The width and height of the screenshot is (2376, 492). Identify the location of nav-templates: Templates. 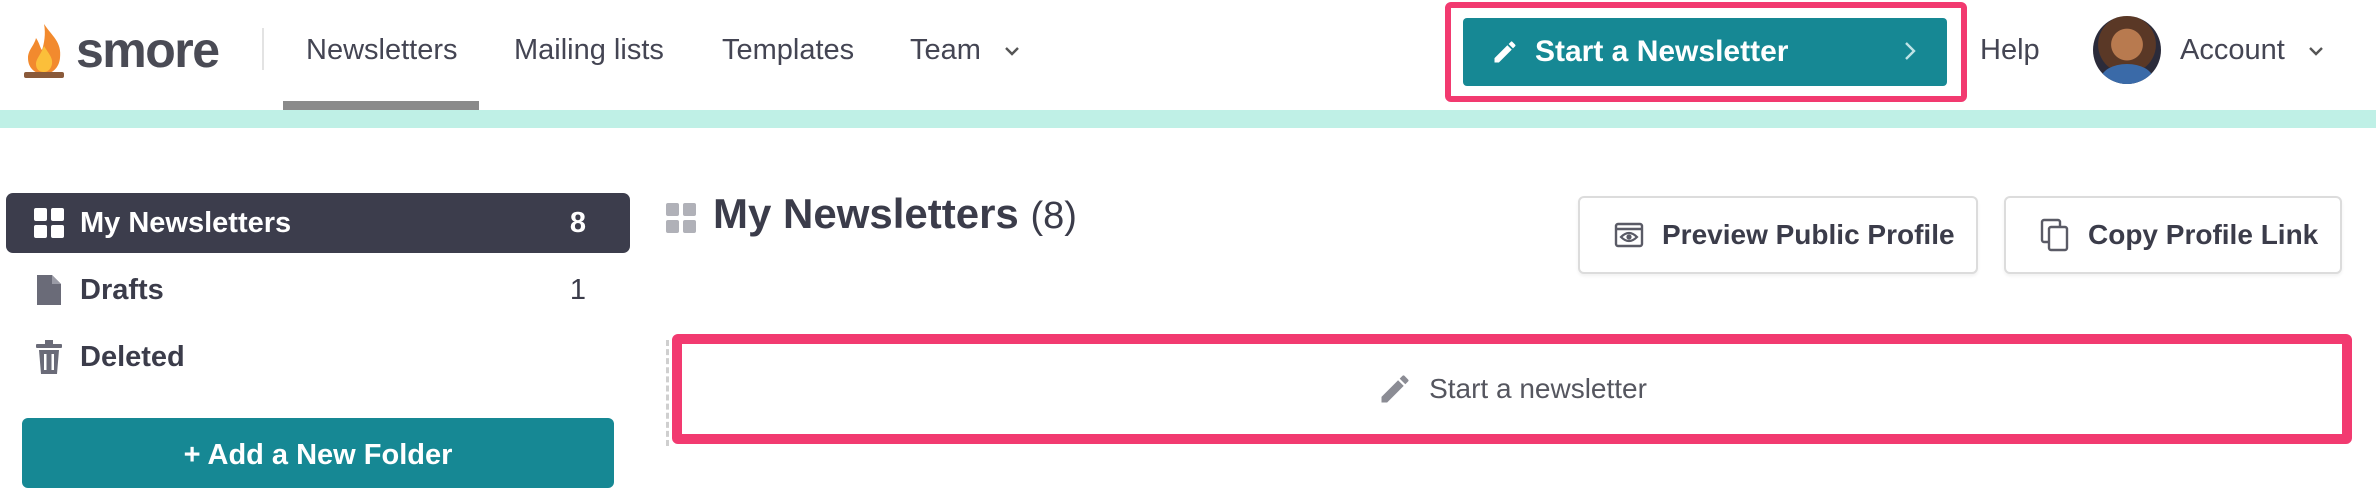
(788, 50).